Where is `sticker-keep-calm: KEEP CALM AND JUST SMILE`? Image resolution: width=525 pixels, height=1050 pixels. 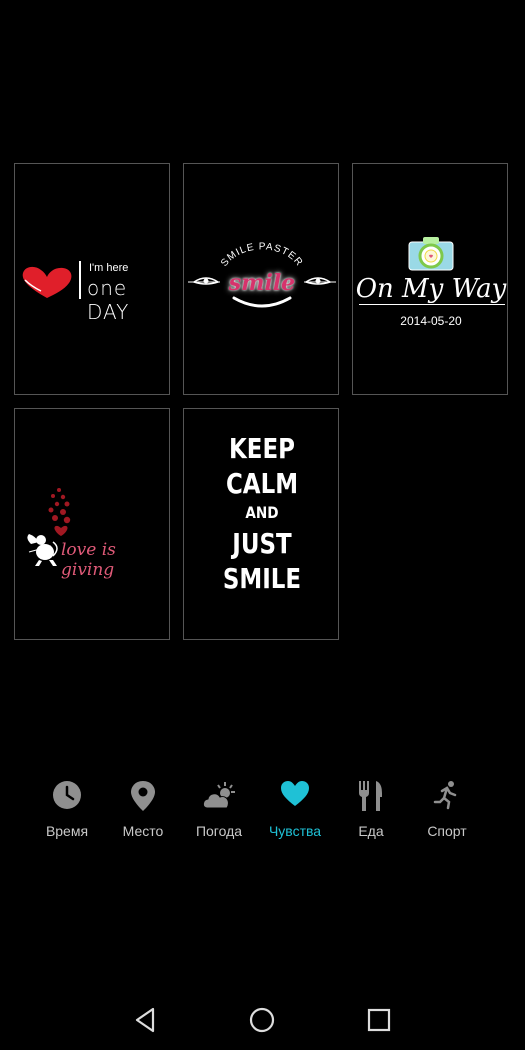
sticker-keep-calm: KEEP CALM AND JUST SMILE is located at coordinates (261, 524).